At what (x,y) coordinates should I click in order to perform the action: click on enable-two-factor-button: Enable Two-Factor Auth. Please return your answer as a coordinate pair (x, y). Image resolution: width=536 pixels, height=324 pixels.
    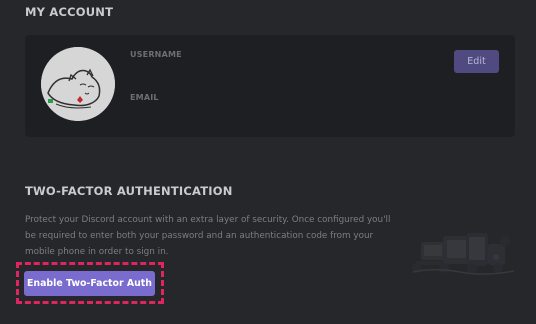
    Looking at the image, I should click on (89, 283).